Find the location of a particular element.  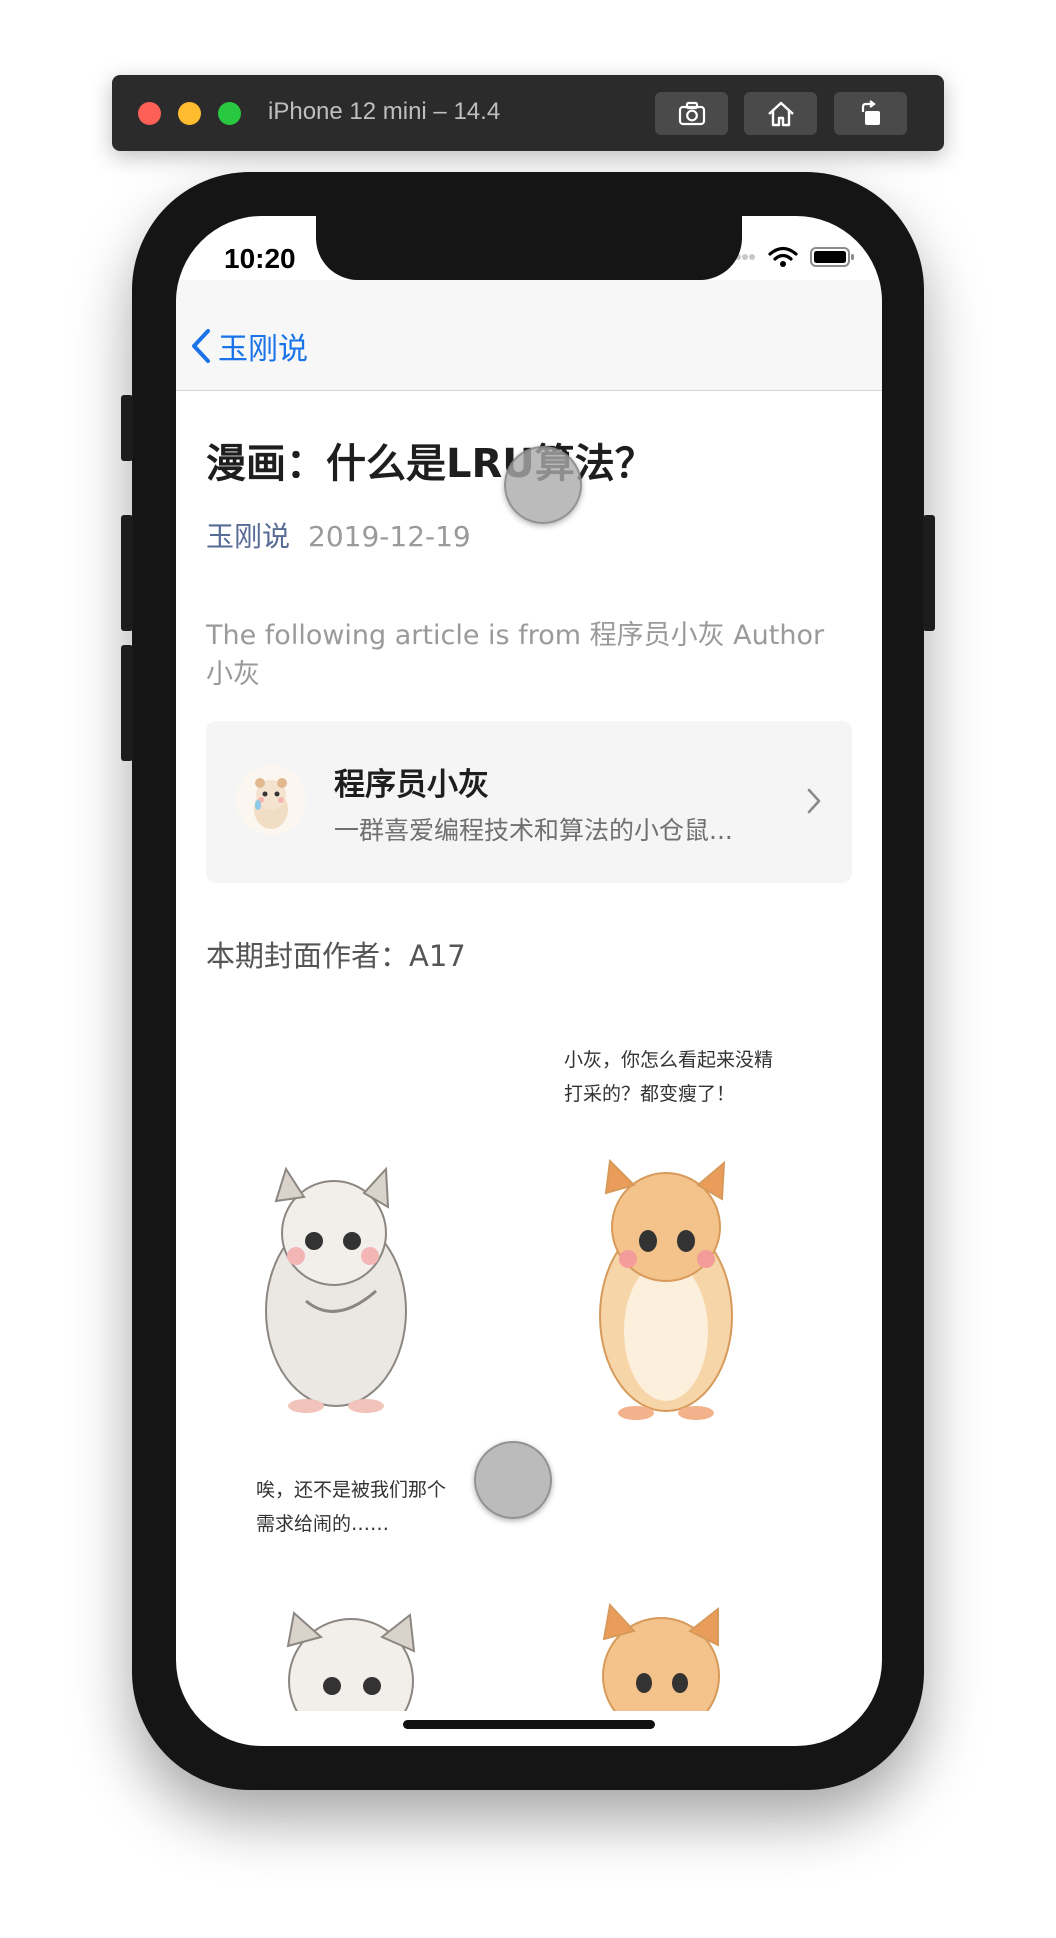

speech-2-line-1: 唉，还不是被我们那个 is located at coordinates (351, 1490).